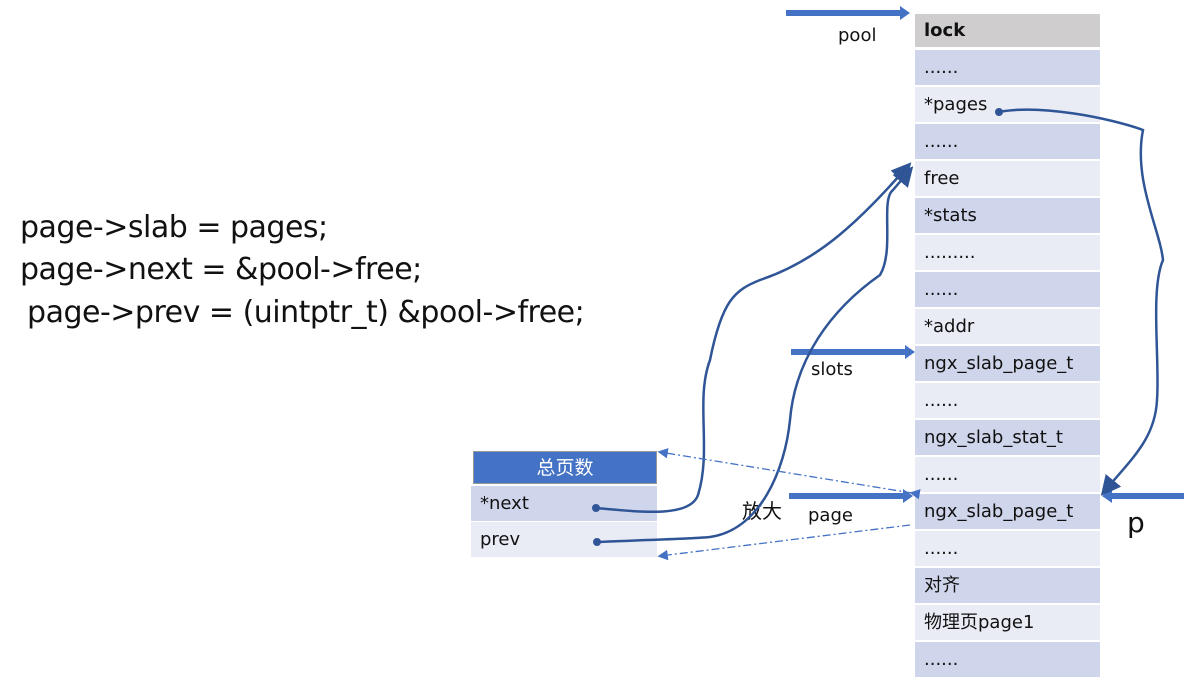  Describe the element at coordinates (789, 474) in the screenshot. I see `zoom-dashed-top` at that location.